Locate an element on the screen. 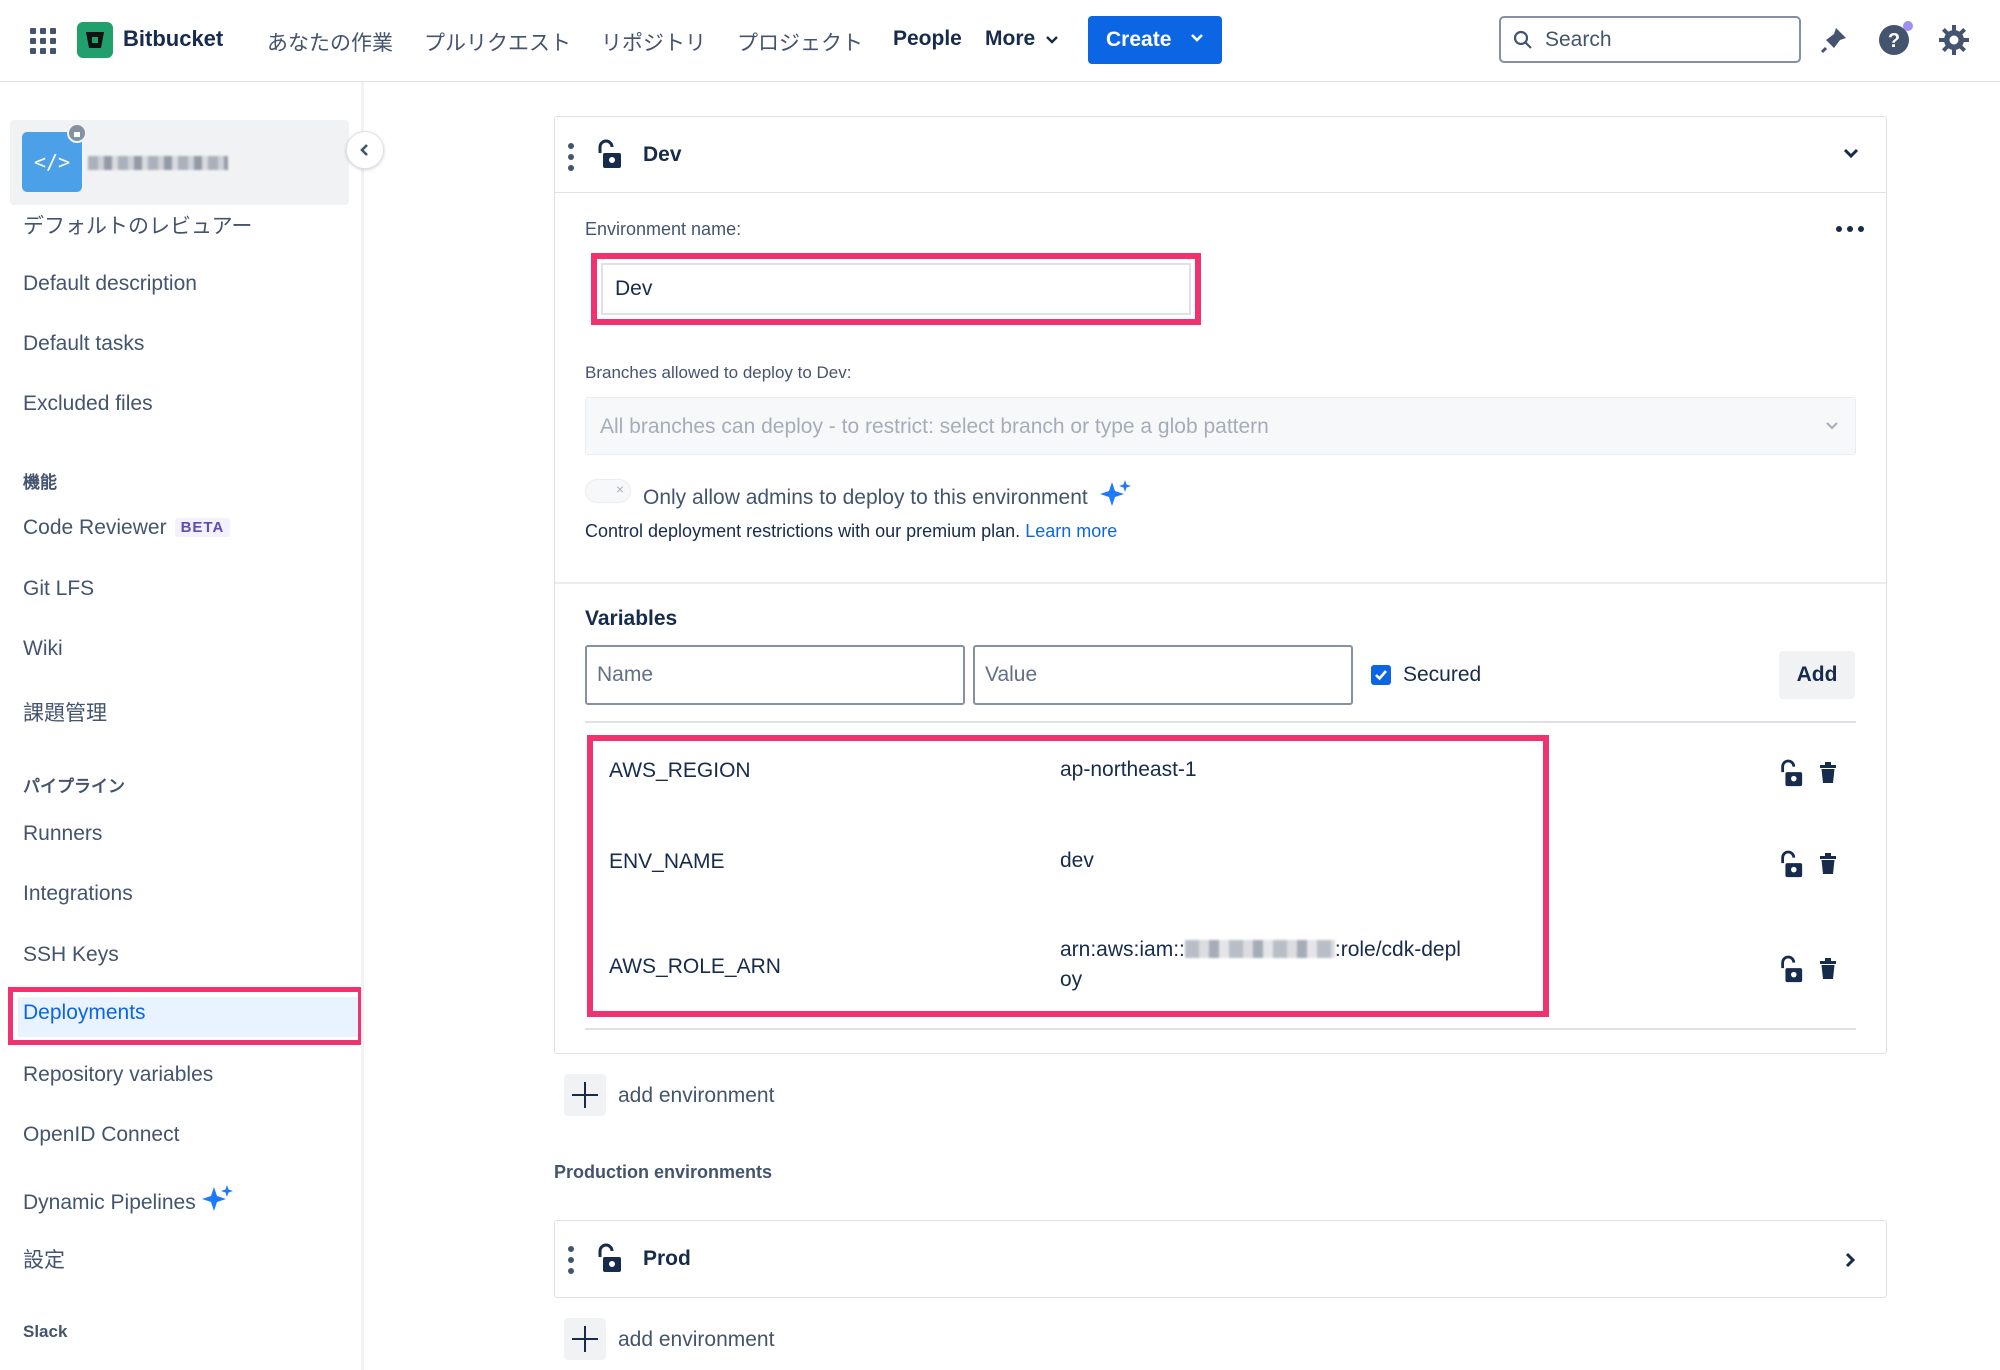 The image size is (2000, 1370). add-variable-button: Add is located at coordinates (1817, 675).